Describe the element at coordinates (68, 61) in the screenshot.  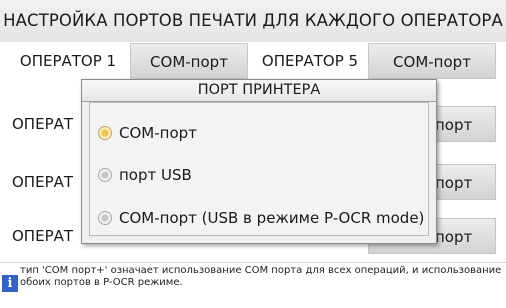
I see `operator-1-label: ОПЕРАТОР 1` at that location.